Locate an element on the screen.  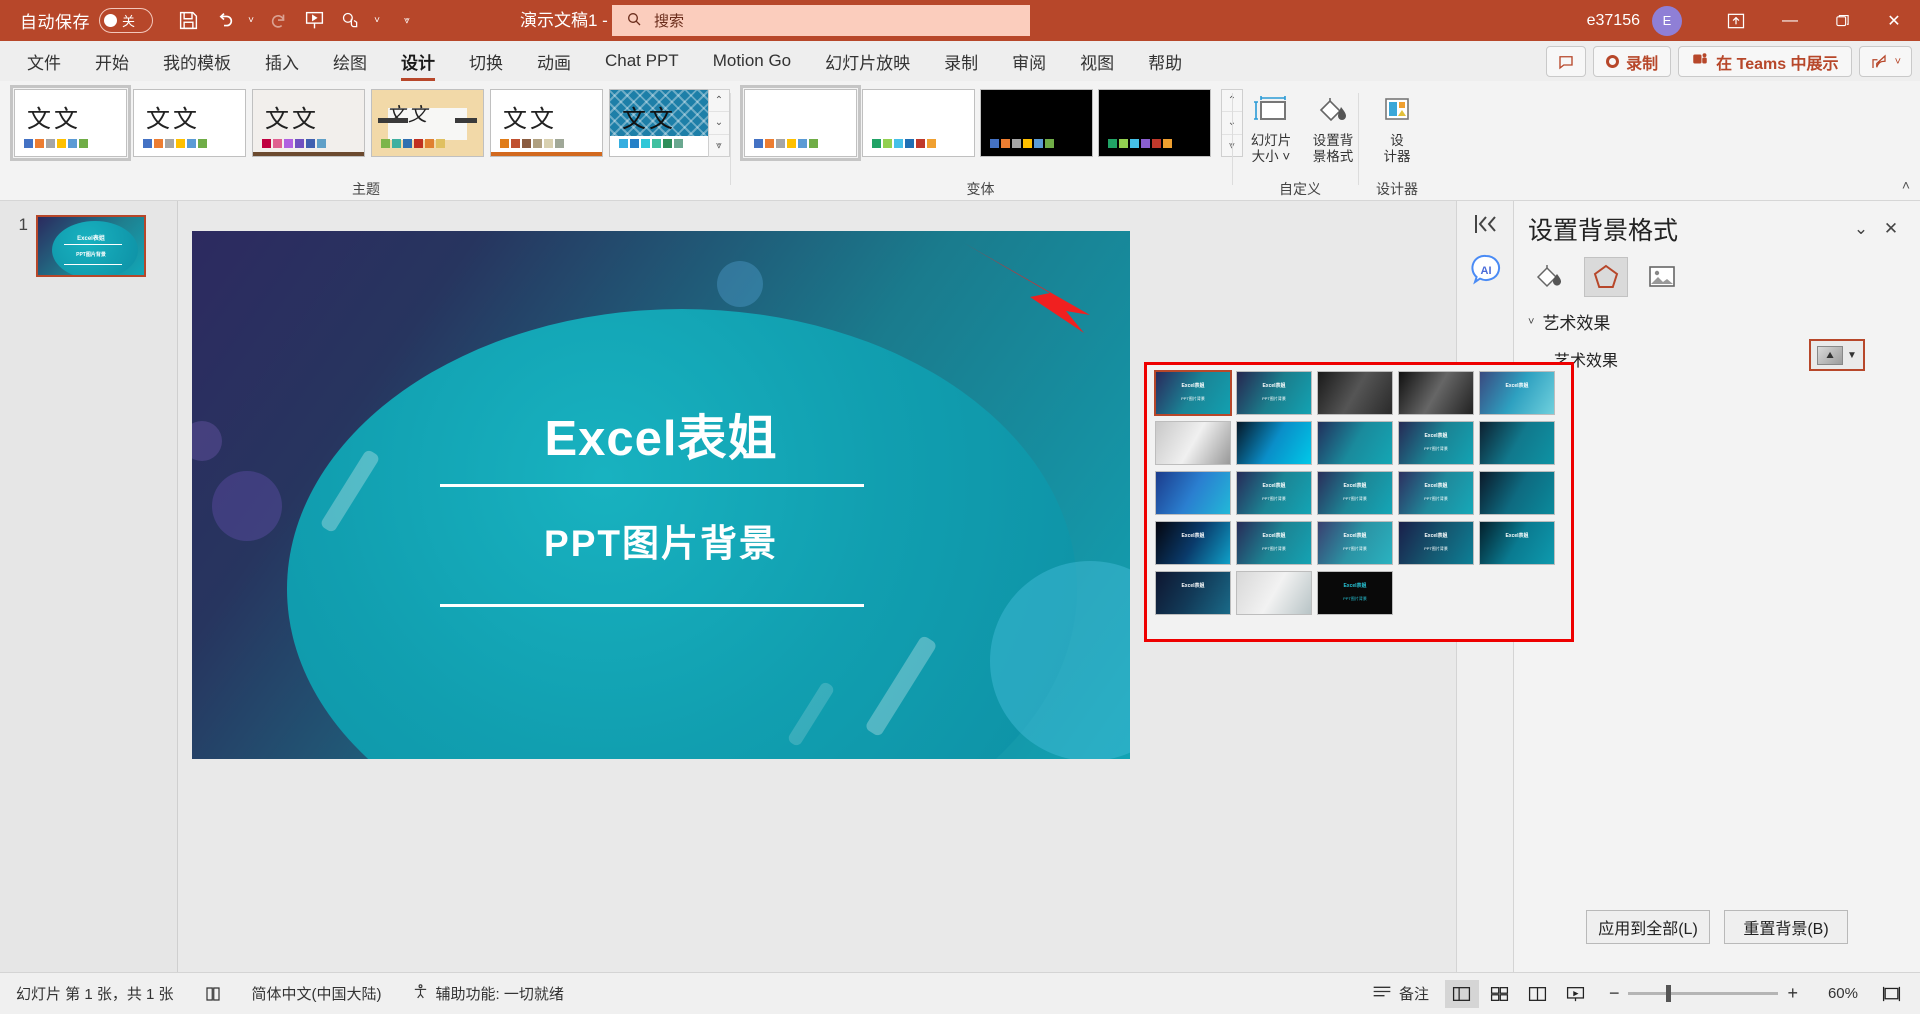
share-dropdown-icon: ˅ is located at coordinates (1898, 62).